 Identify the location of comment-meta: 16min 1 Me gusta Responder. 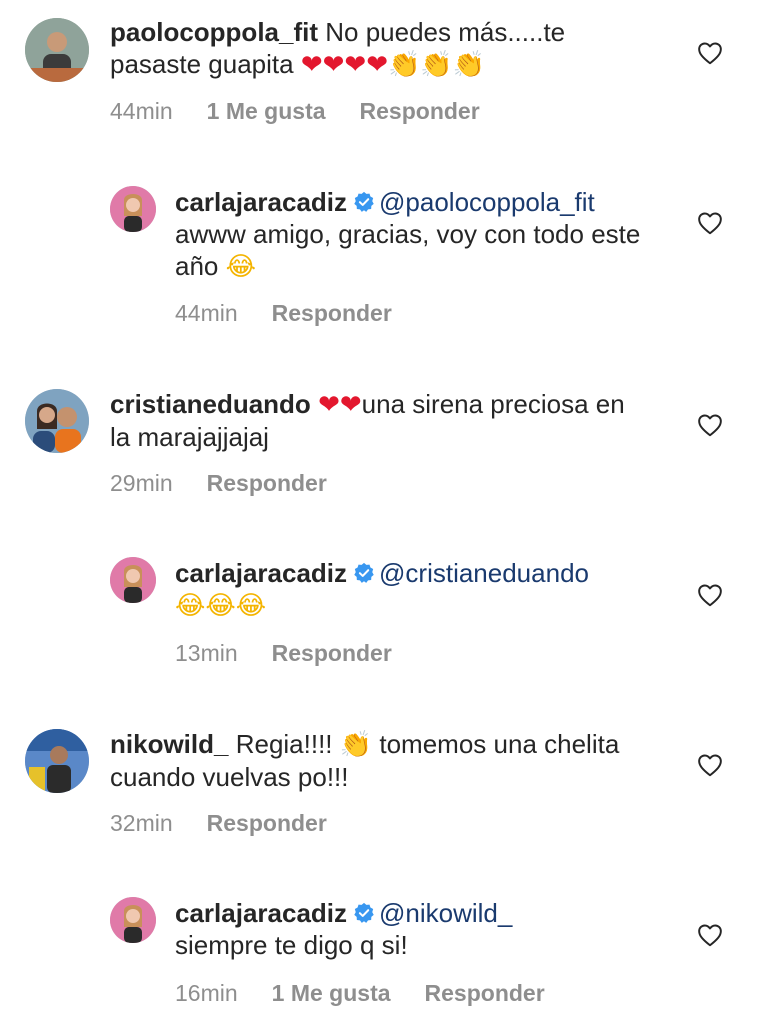
(360, 993).